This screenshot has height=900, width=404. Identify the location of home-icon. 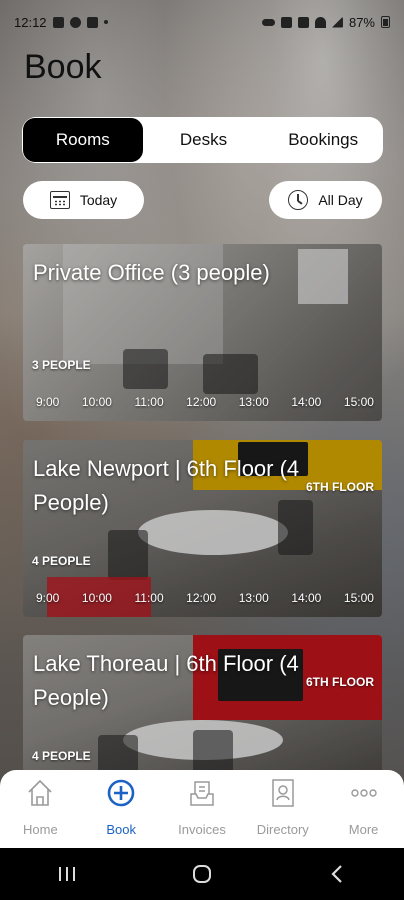
(40, 793).